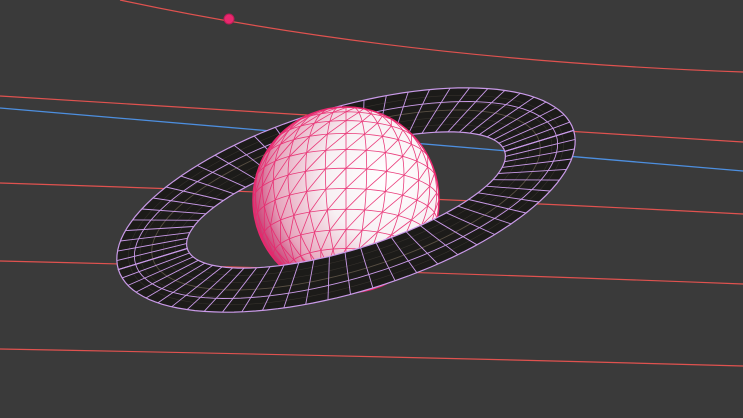 This screenshot has width=743, height=418. Describe the element at coordinates (229, 19) in the screenshot. I see `orbit-marker` at that location.